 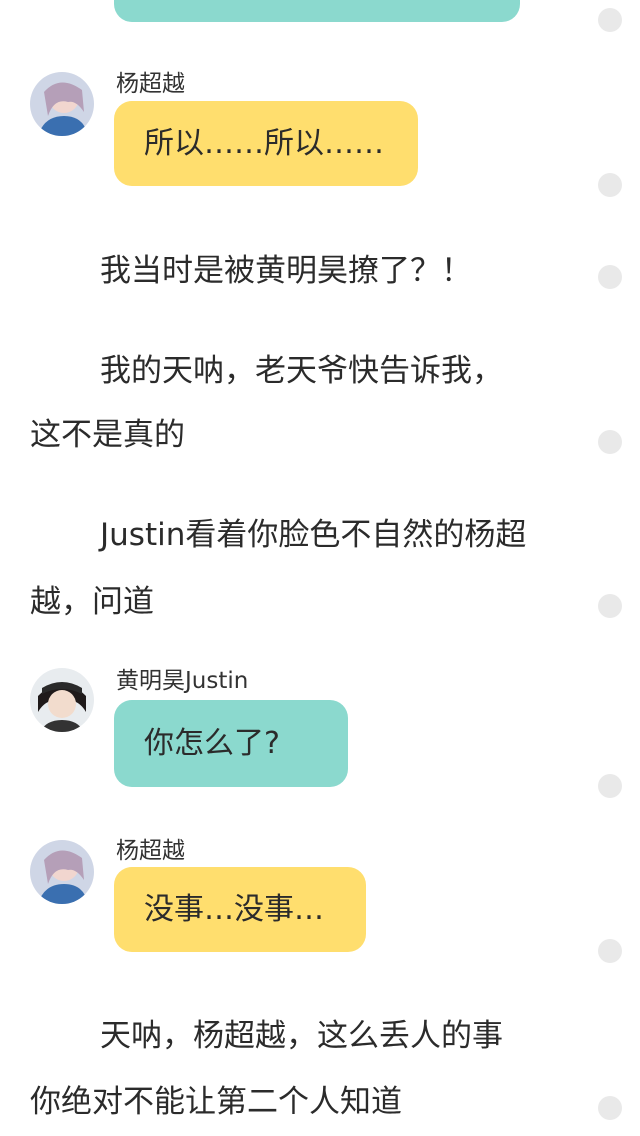 What do you see at coordinates (301, 1036) in the screenshot?
I see `narration-line: 天呐，杨超越，这么丢人的事` at bounding box center [301, 1036].